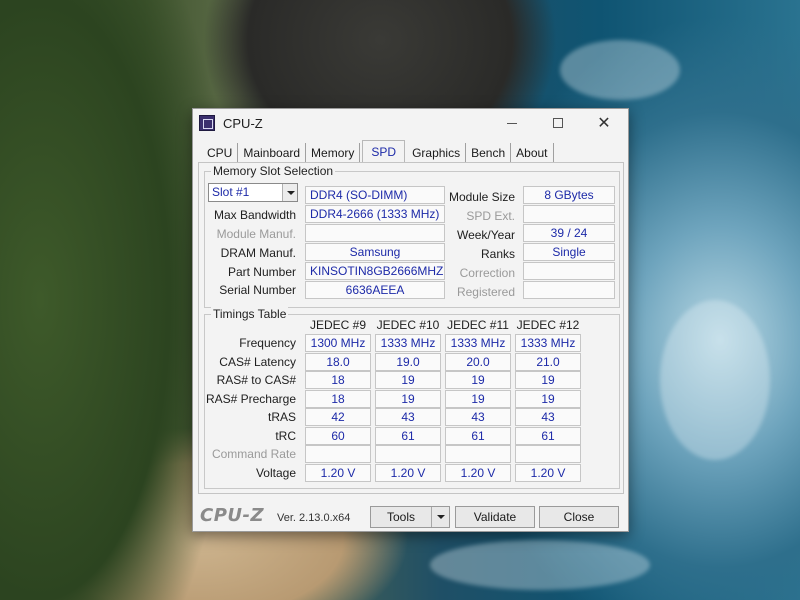  Describe the element at coordinates (495, 517) in the screenshot. I see `validate-button: Validate` at that location.